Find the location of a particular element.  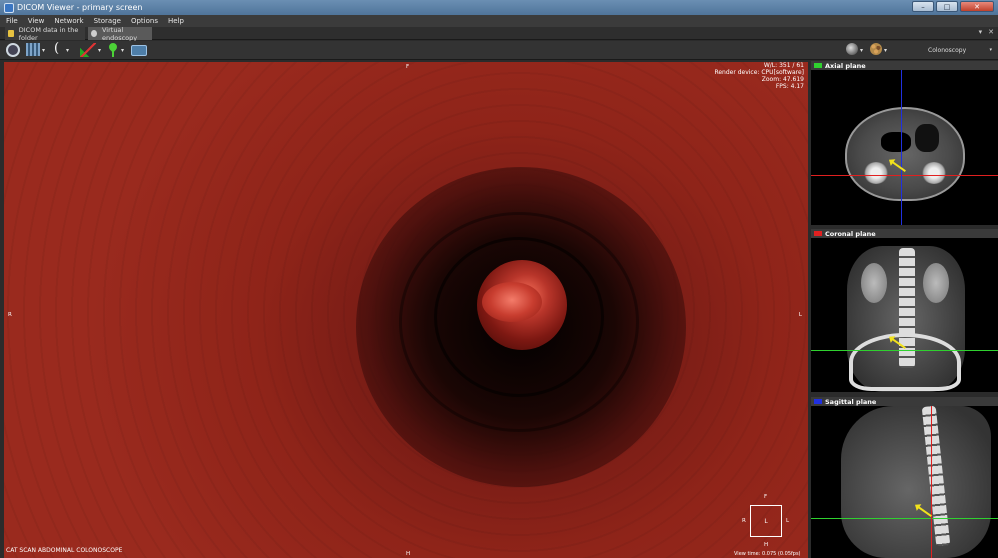

window-title: DICOM Viewer - primary screen is located at coordinates (80, 7).